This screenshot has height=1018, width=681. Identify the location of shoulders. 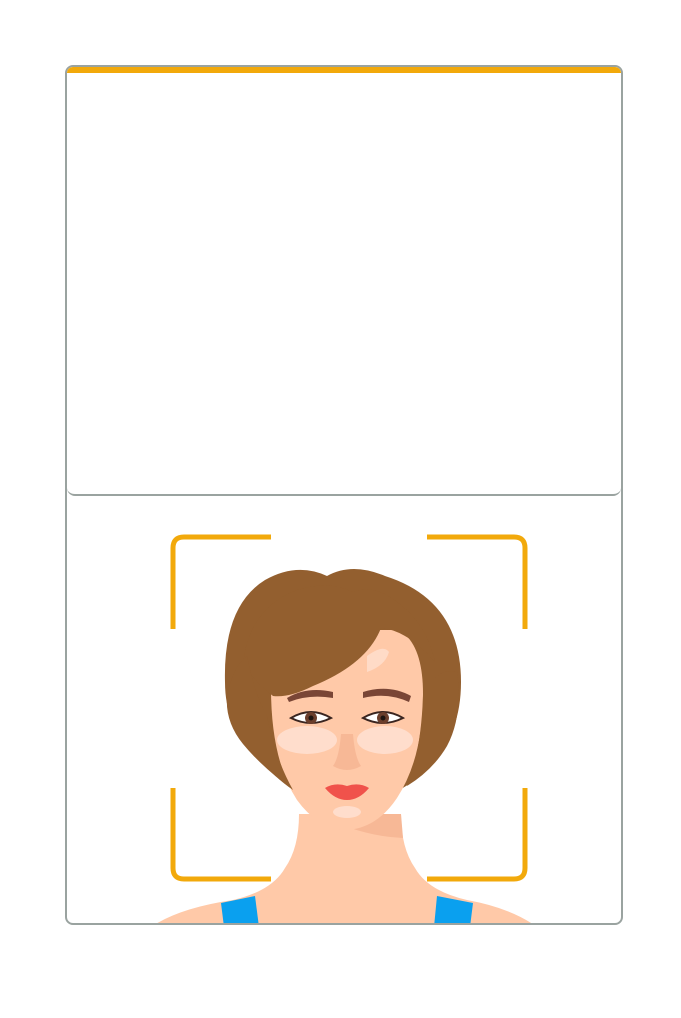
(344, 868).